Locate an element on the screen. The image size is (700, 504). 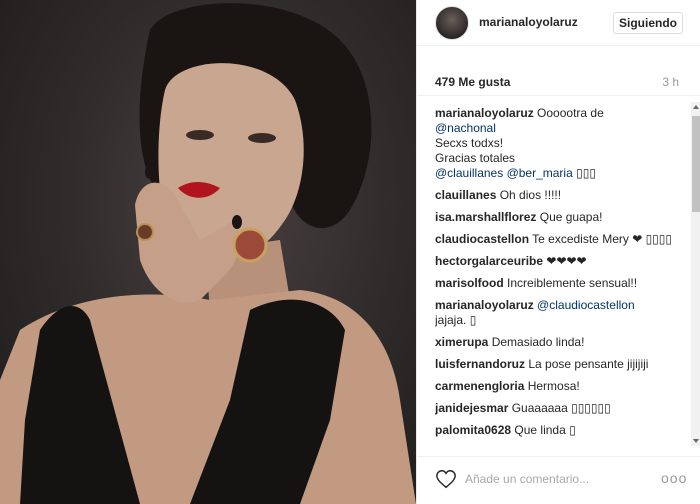
comment-item: carmenengloria Hermosa! is located at coordinates (560, 386).